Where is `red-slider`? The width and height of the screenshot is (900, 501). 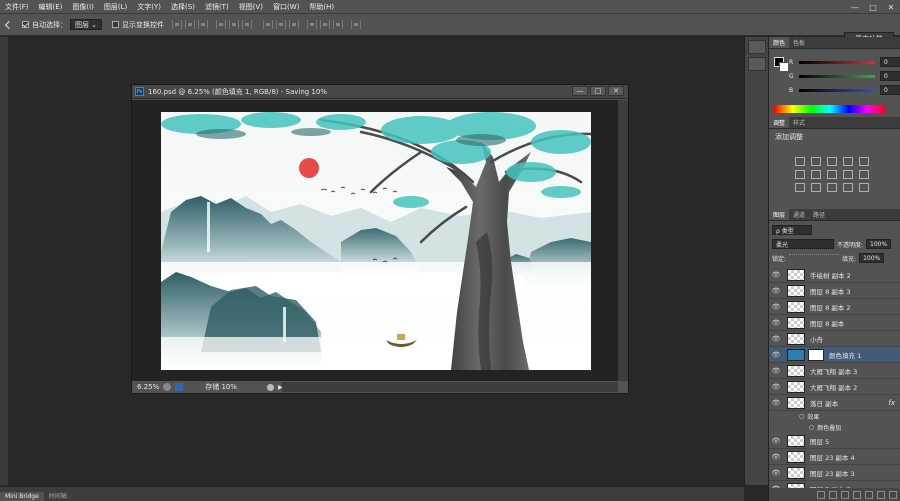 red-slider is located at coordinates (837, 62).